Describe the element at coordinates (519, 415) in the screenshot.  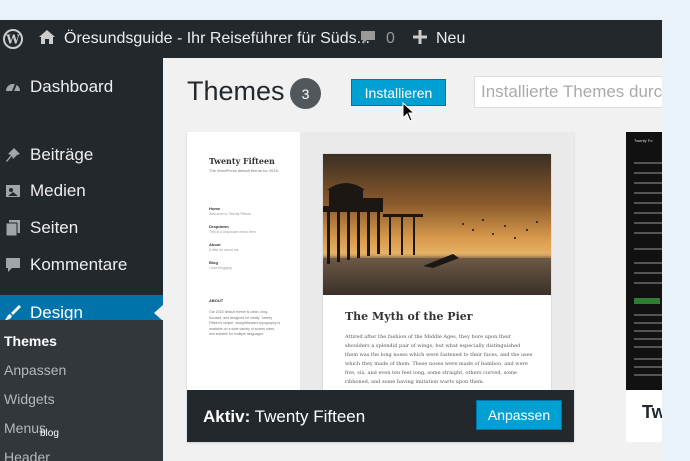
I see `customize-button: Anpassen` at that location.